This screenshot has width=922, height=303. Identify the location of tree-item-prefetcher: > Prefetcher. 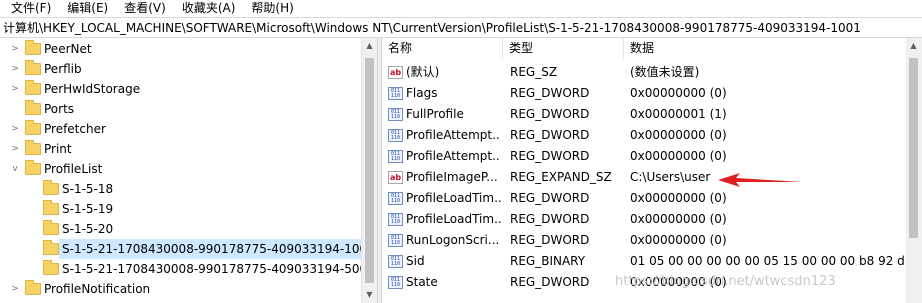
(180, 129).